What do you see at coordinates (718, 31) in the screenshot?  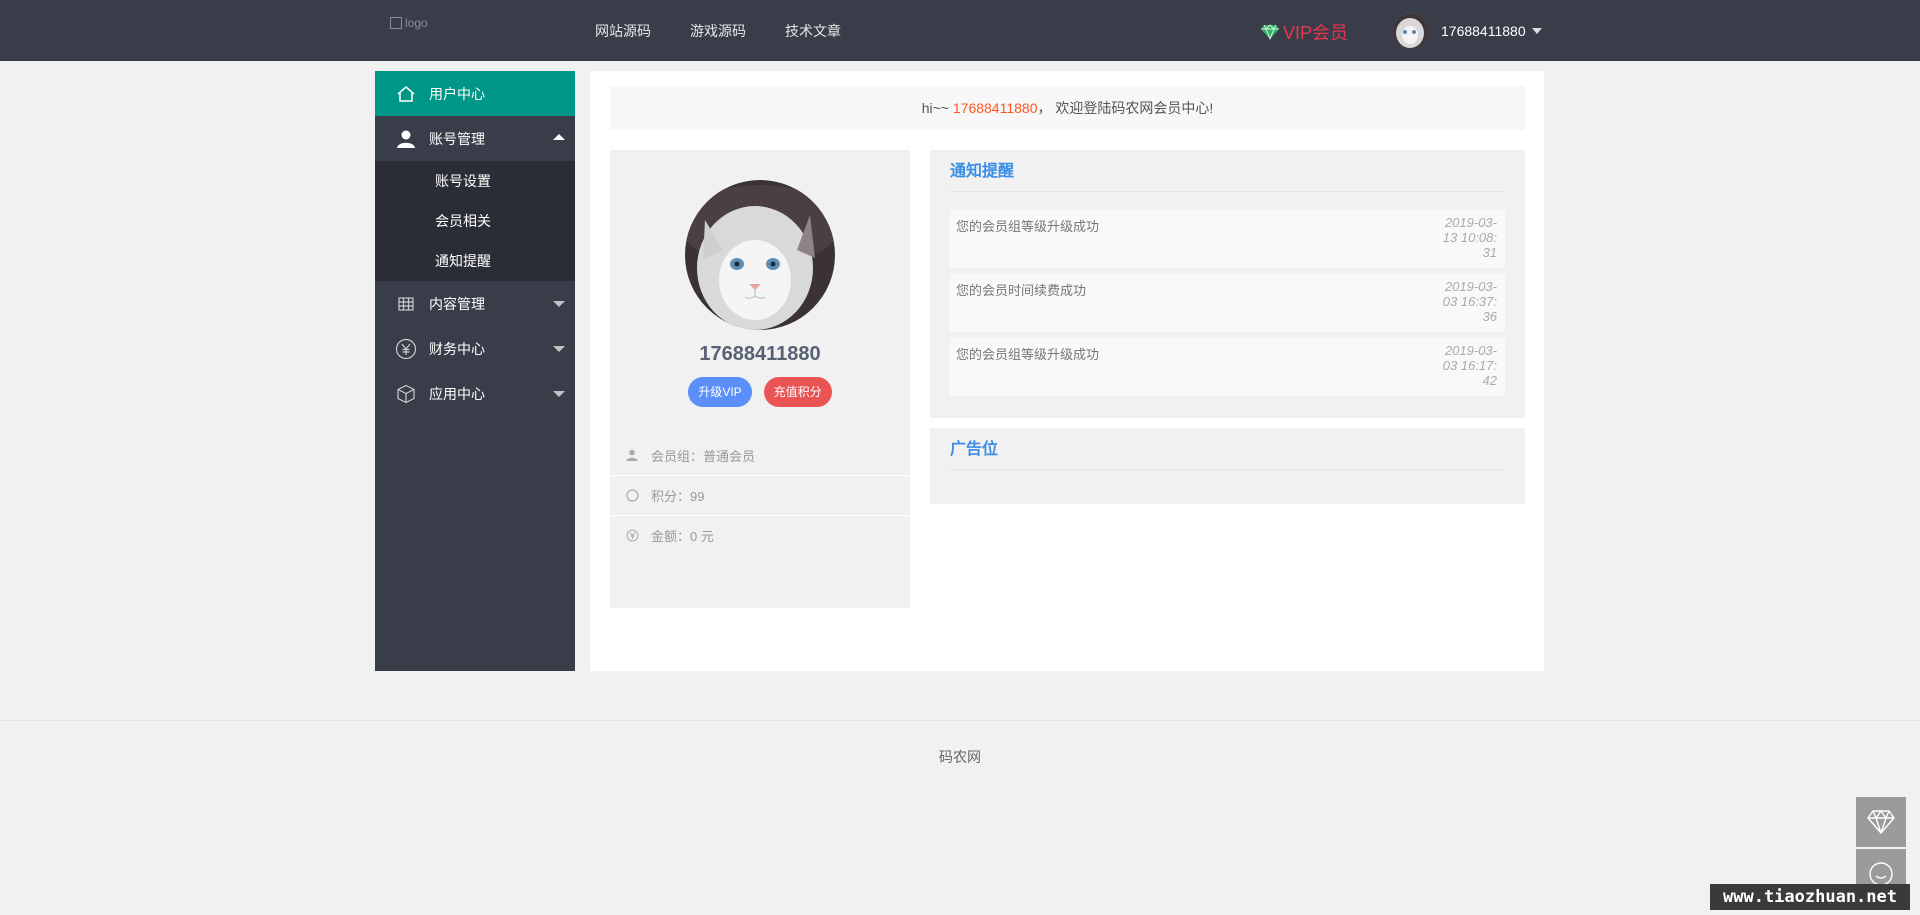 I see `nav-link-game-source: 游戏源码` at bounding box center [718, 31].